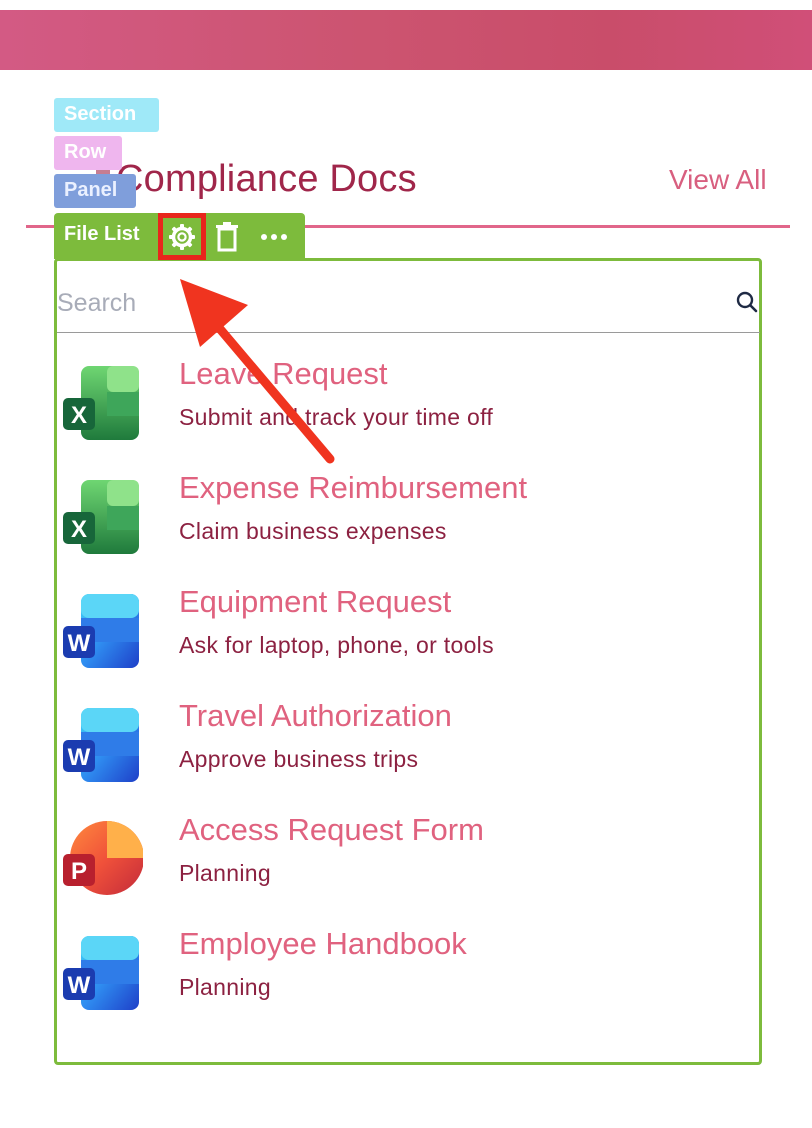  I want to click on more-button, so click(274, 237).